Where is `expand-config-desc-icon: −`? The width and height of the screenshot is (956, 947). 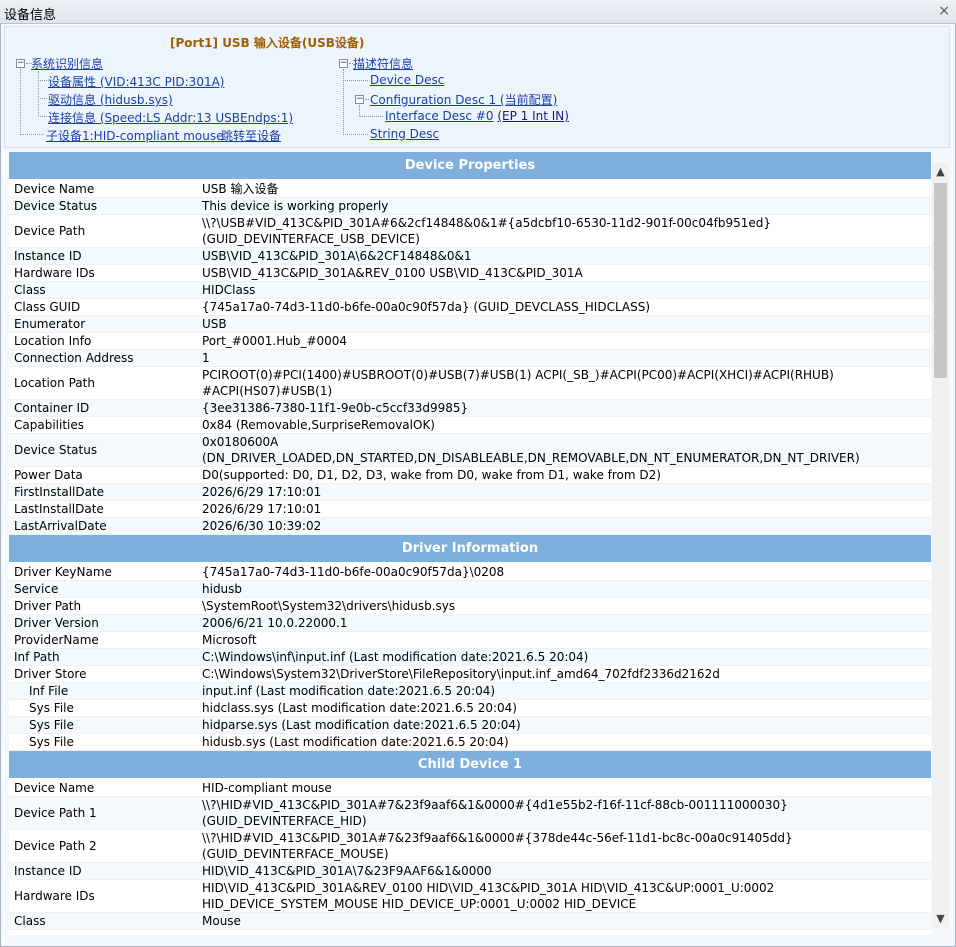
expand-config-desc-icon: − is located at coordinates (359, 99).